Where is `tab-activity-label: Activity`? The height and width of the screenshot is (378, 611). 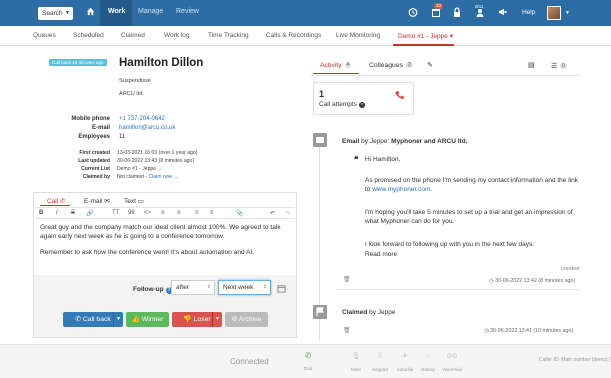 tab-activity-label: Activity is located at coordinates (331, 65).